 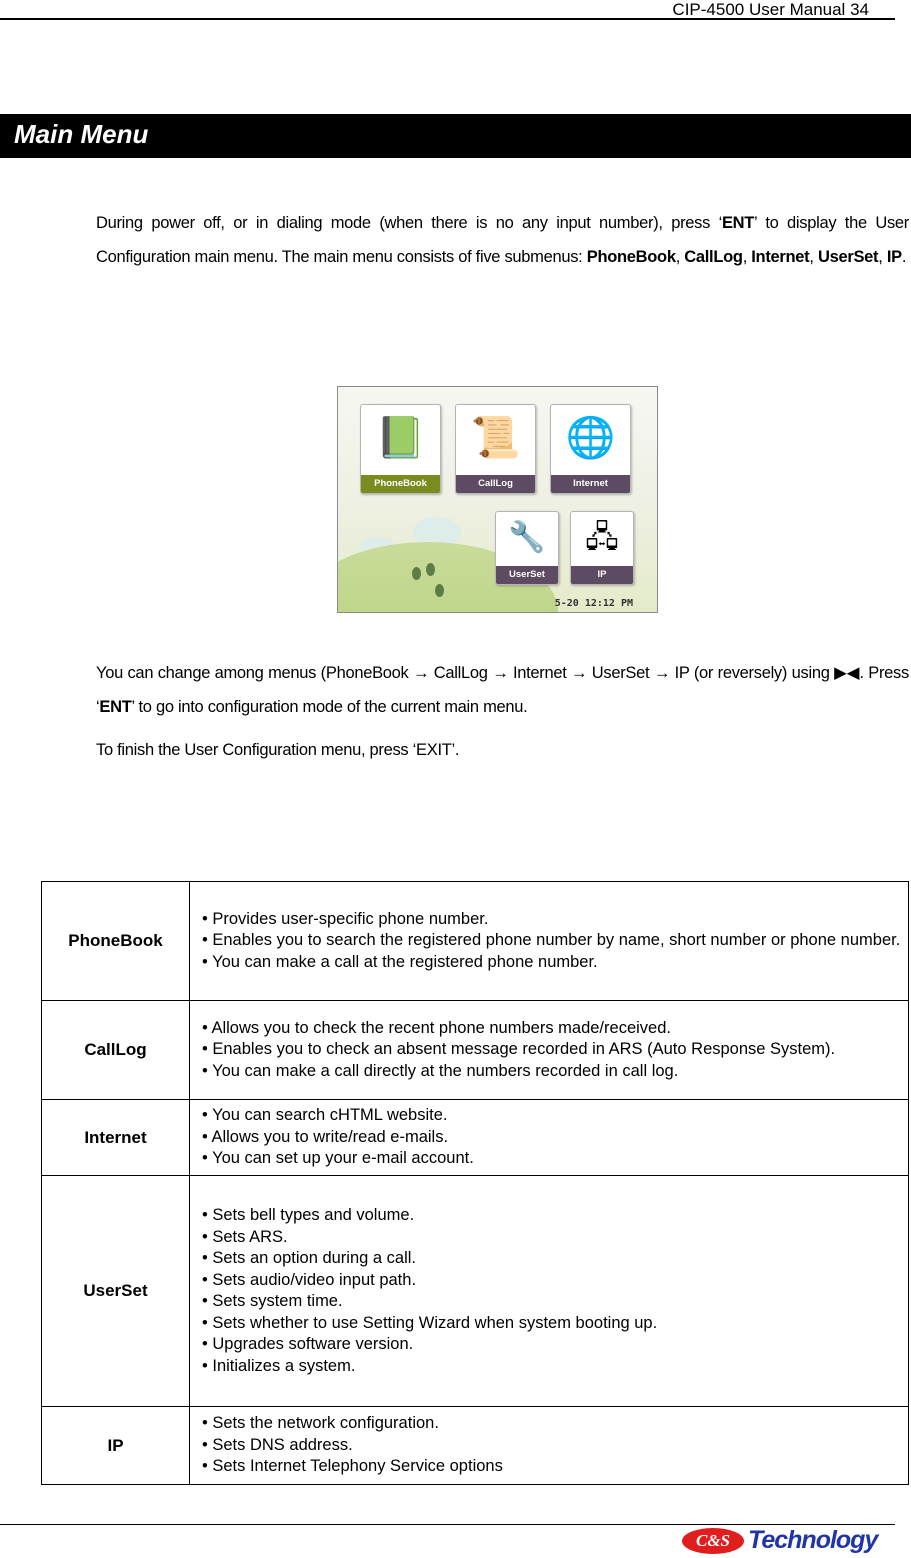 What do you see at coordinates (713, 257) in the screenshot?
I see `submenu-calllog: CallLog` at bounding box center [713, 257].